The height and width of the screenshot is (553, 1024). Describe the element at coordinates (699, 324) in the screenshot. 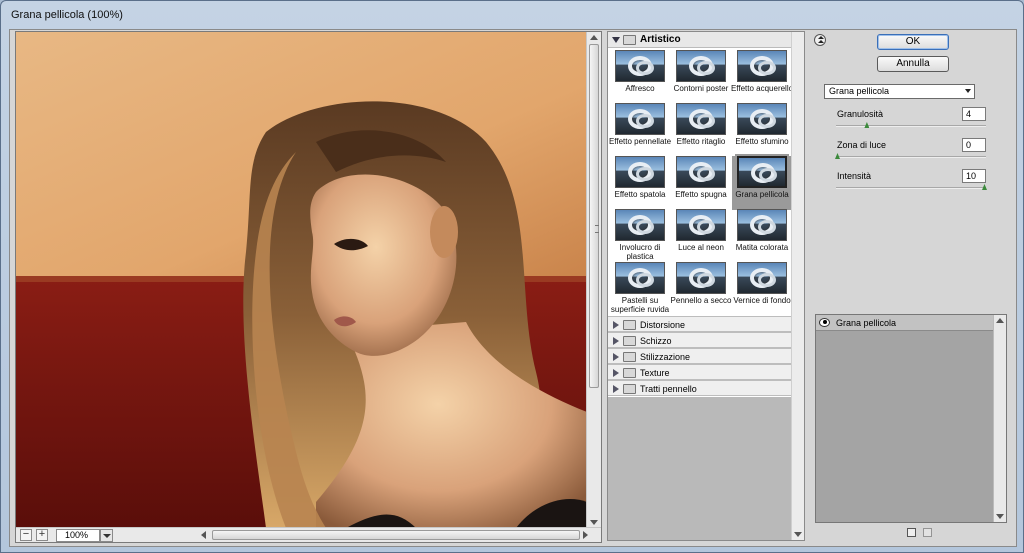

I see `folder-row: Distorsione` at that location.